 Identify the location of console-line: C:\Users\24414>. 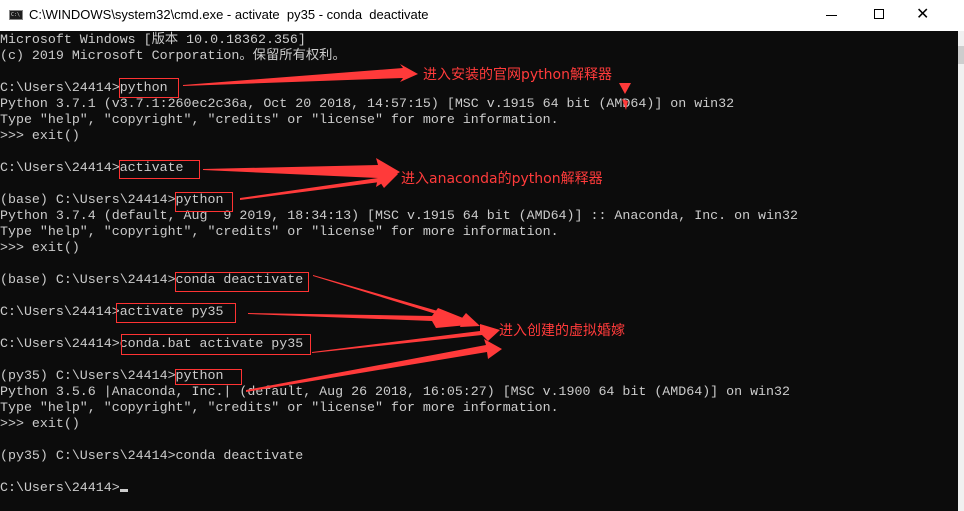
(64, 488).